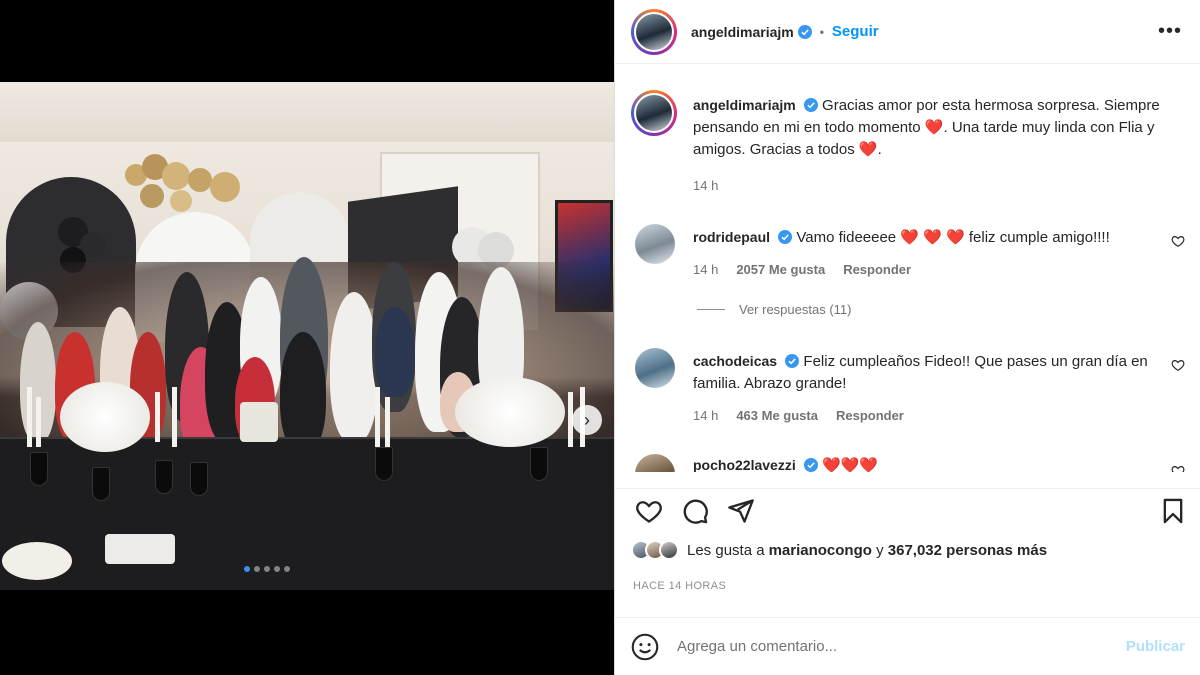 This screenshot has width=1200, height=675. Describe the element at coordinates (645, 647) in the screenshot. I see `emoji-icon` at that location.